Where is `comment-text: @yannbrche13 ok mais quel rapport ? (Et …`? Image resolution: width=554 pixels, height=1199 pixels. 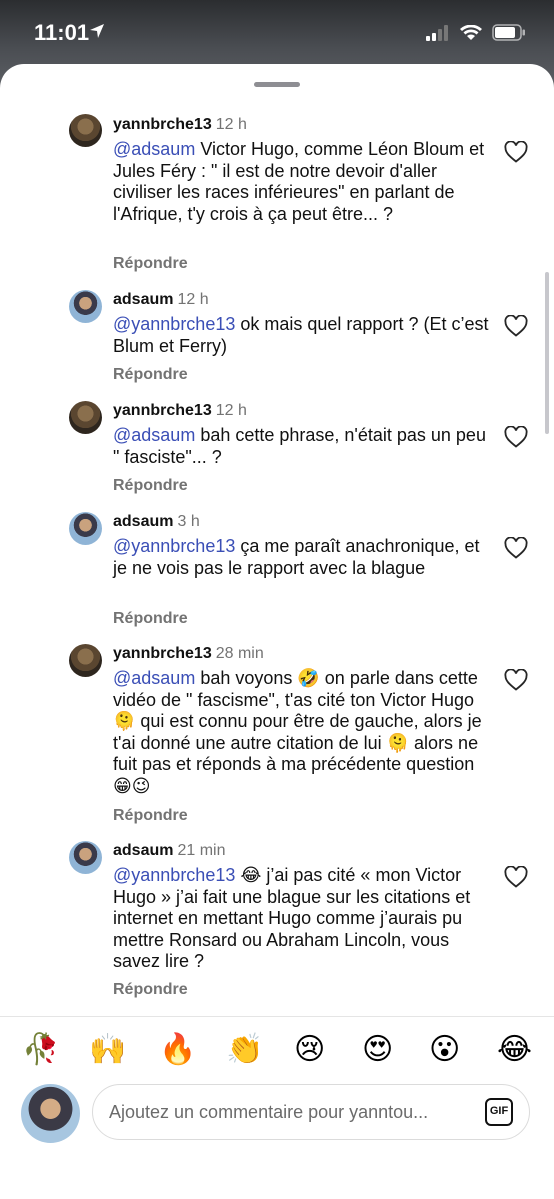
comment-text: @yannbrche13 ok mais quel rapport ? (Et … is located at coordinates (303, 335).